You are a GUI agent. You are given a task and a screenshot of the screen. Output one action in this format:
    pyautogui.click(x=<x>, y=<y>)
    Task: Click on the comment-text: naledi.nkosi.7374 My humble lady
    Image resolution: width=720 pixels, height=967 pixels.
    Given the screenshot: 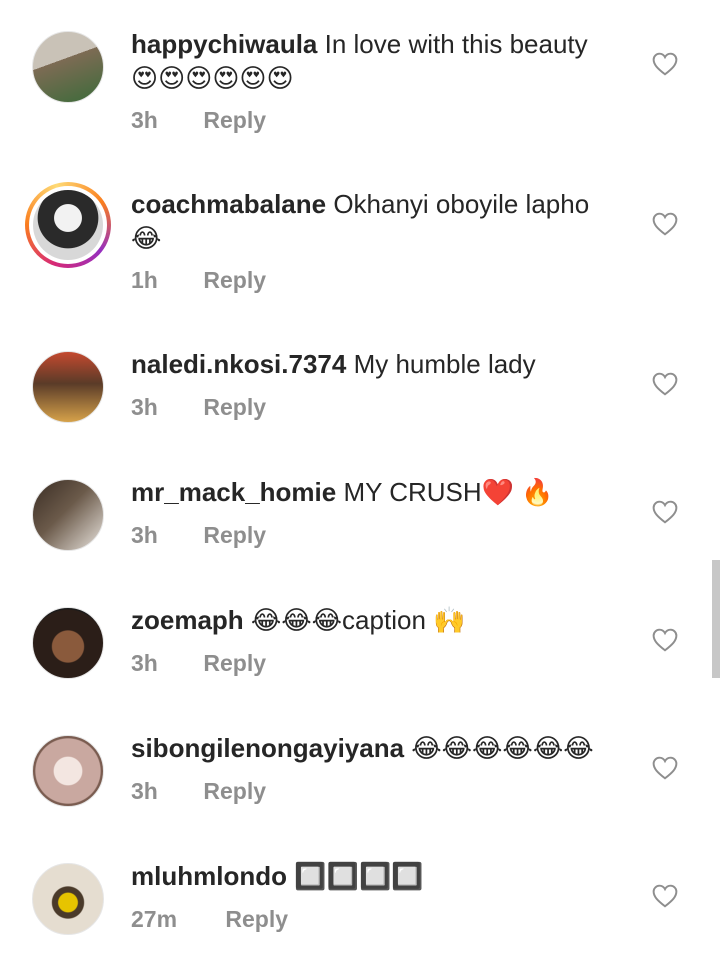 What is the action you would take?
    pyautogui.click(x=381, y=364)
    